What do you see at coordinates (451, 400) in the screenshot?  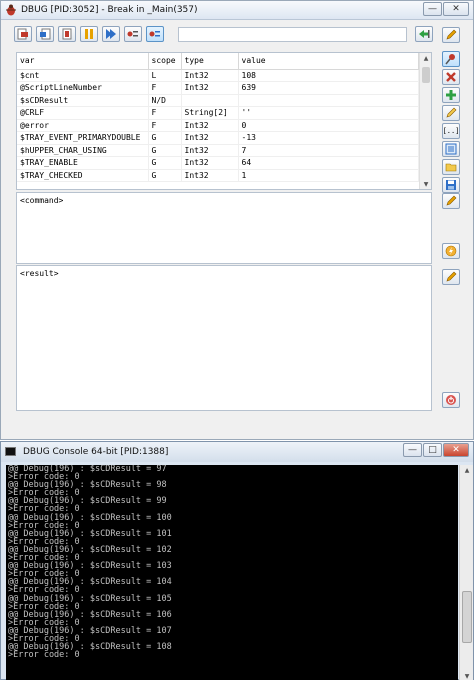 I see `stop-button` at bounding box center [451, 400].